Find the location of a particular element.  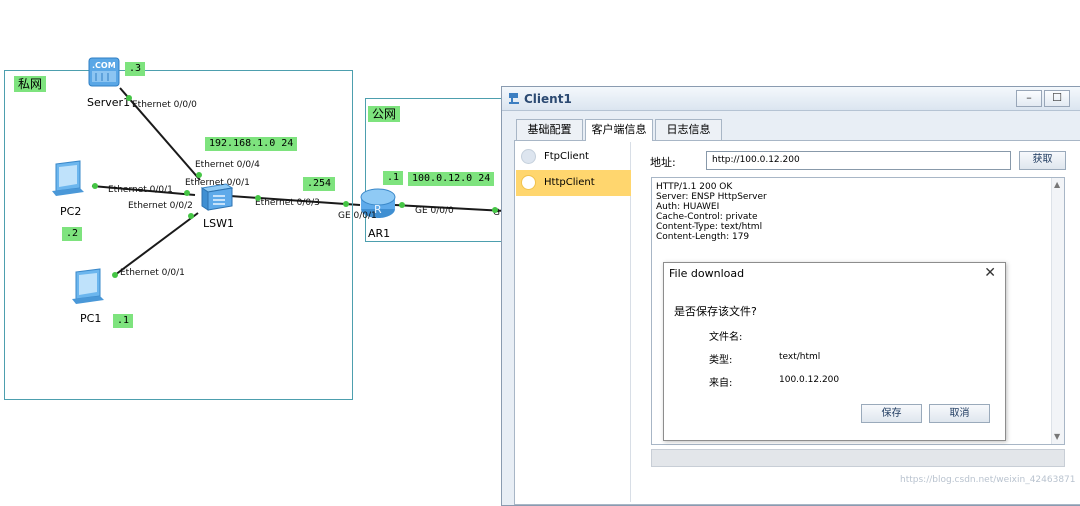

tab-client-info: 客户端信息 is located at coordinates (619, 130).